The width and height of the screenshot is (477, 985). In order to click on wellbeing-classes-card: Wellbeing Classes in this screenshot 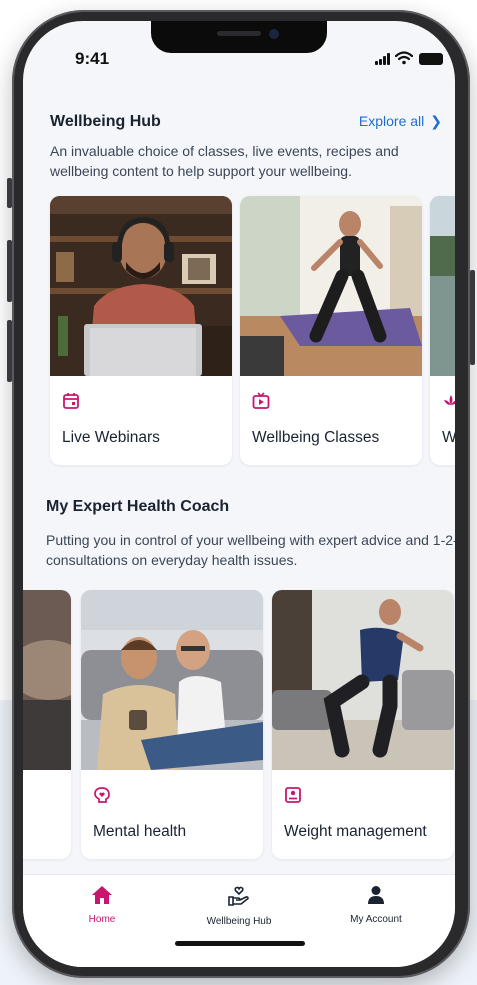, I will do `click(331, 330)`.